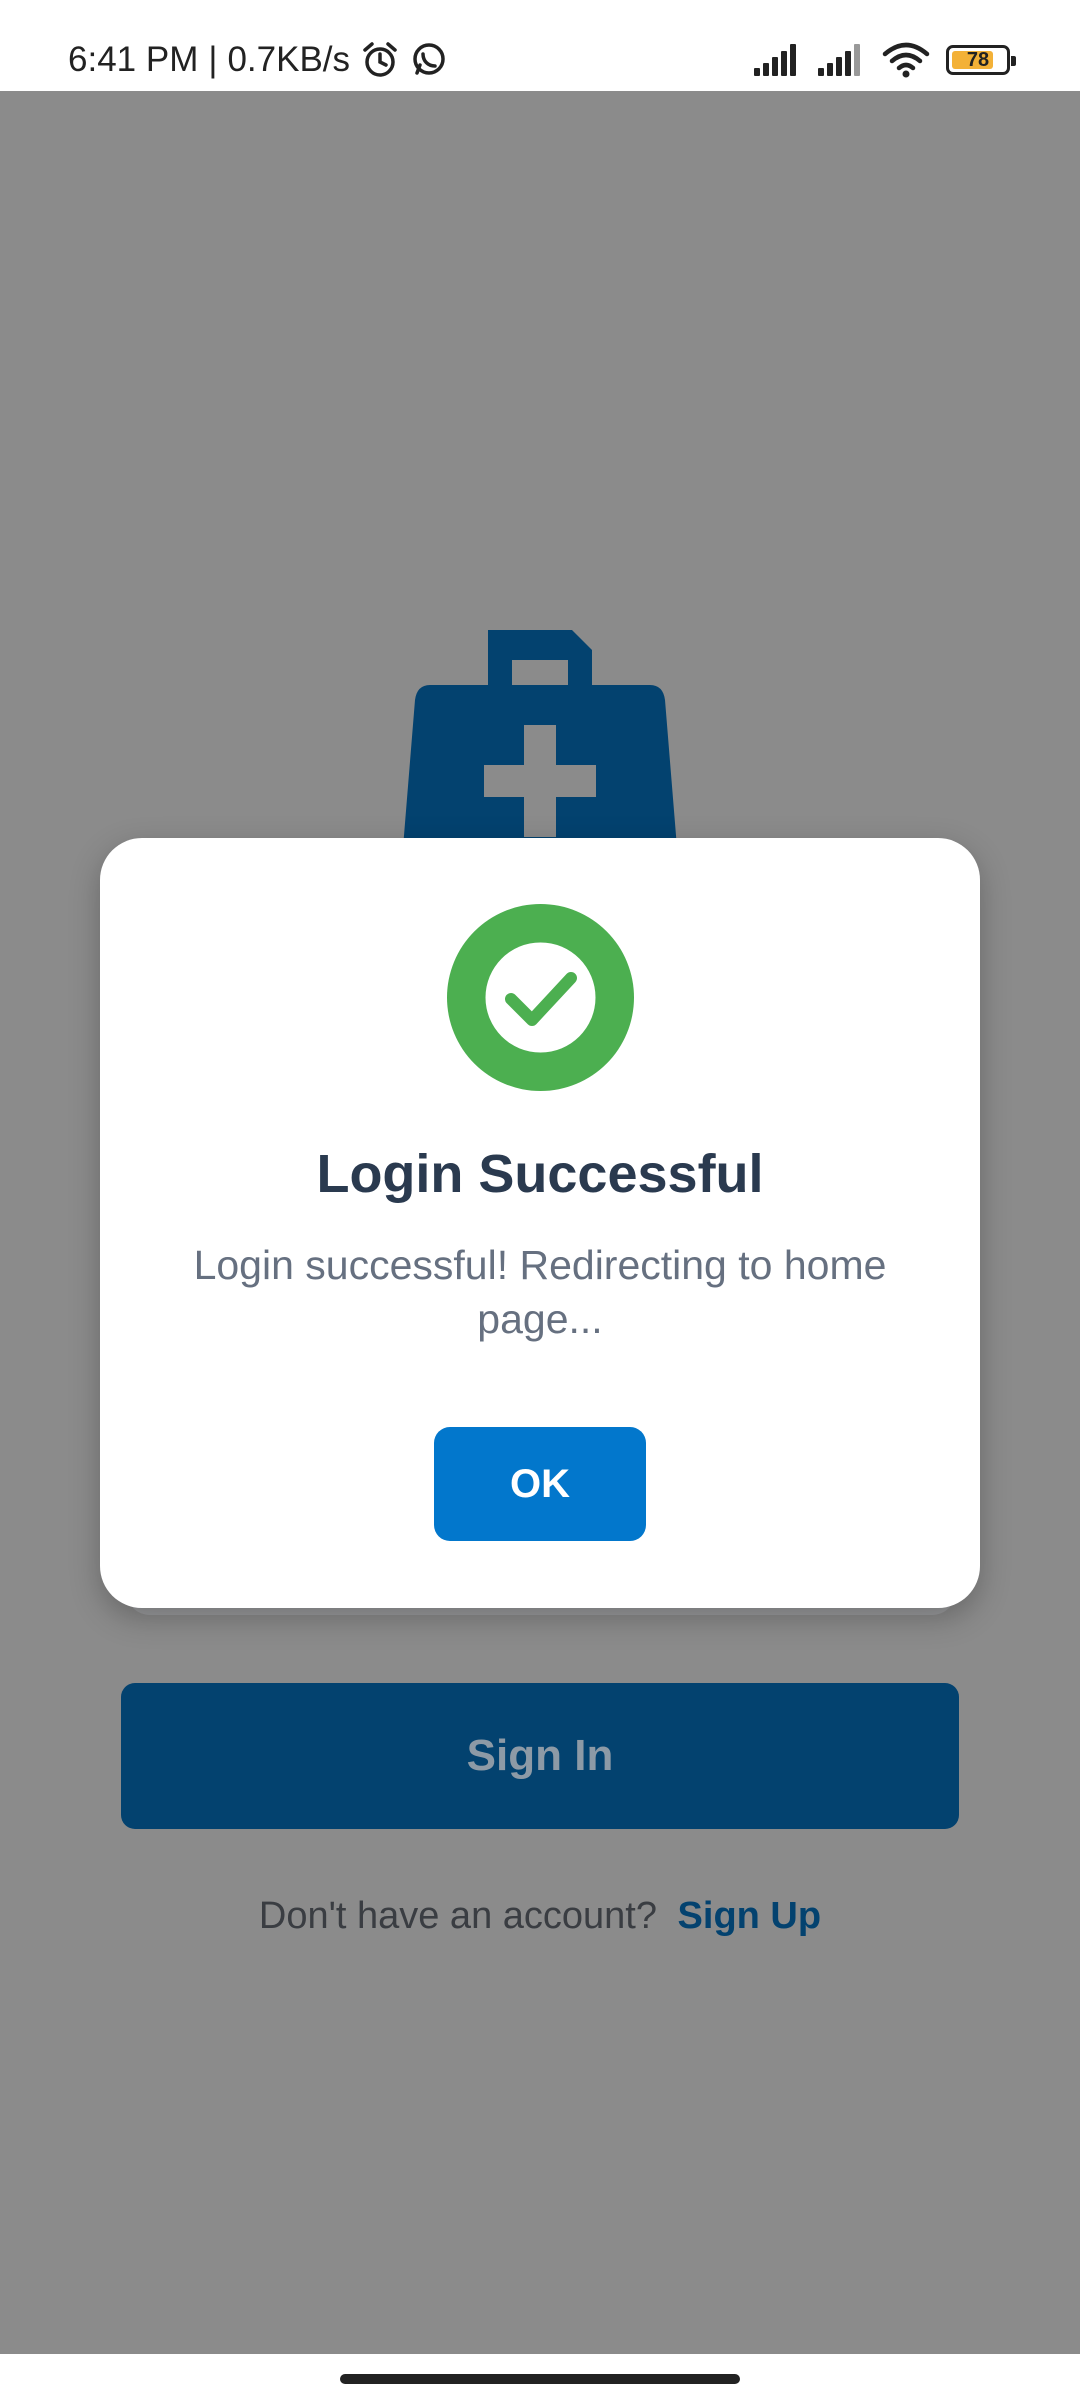 This screenshot has height=2400, width=1080. What do you see at coordinates (540, 45) in the screenshot?
I see `status-bar: 6:41 PM | 0.7KB/s 78` at bounding box center [540, 45].